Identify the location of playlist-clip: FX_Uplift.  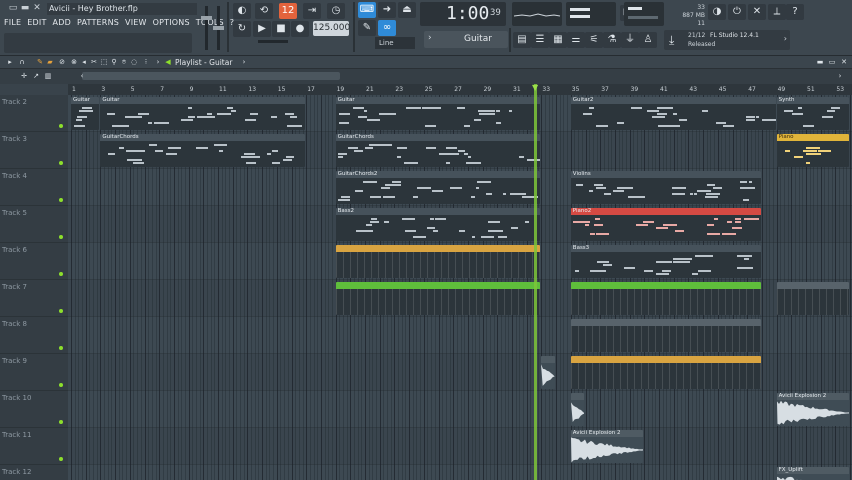
(813, 473).